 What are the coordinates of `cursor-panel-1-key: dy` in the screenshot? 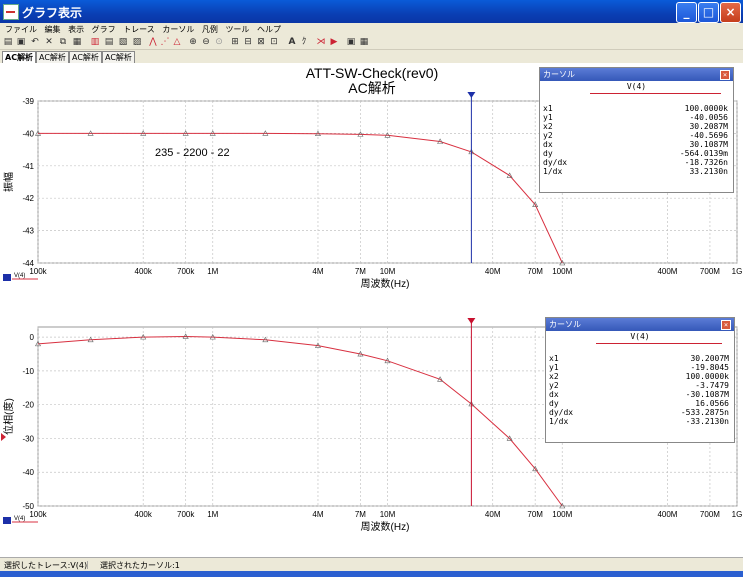 It's located at (548, 153).